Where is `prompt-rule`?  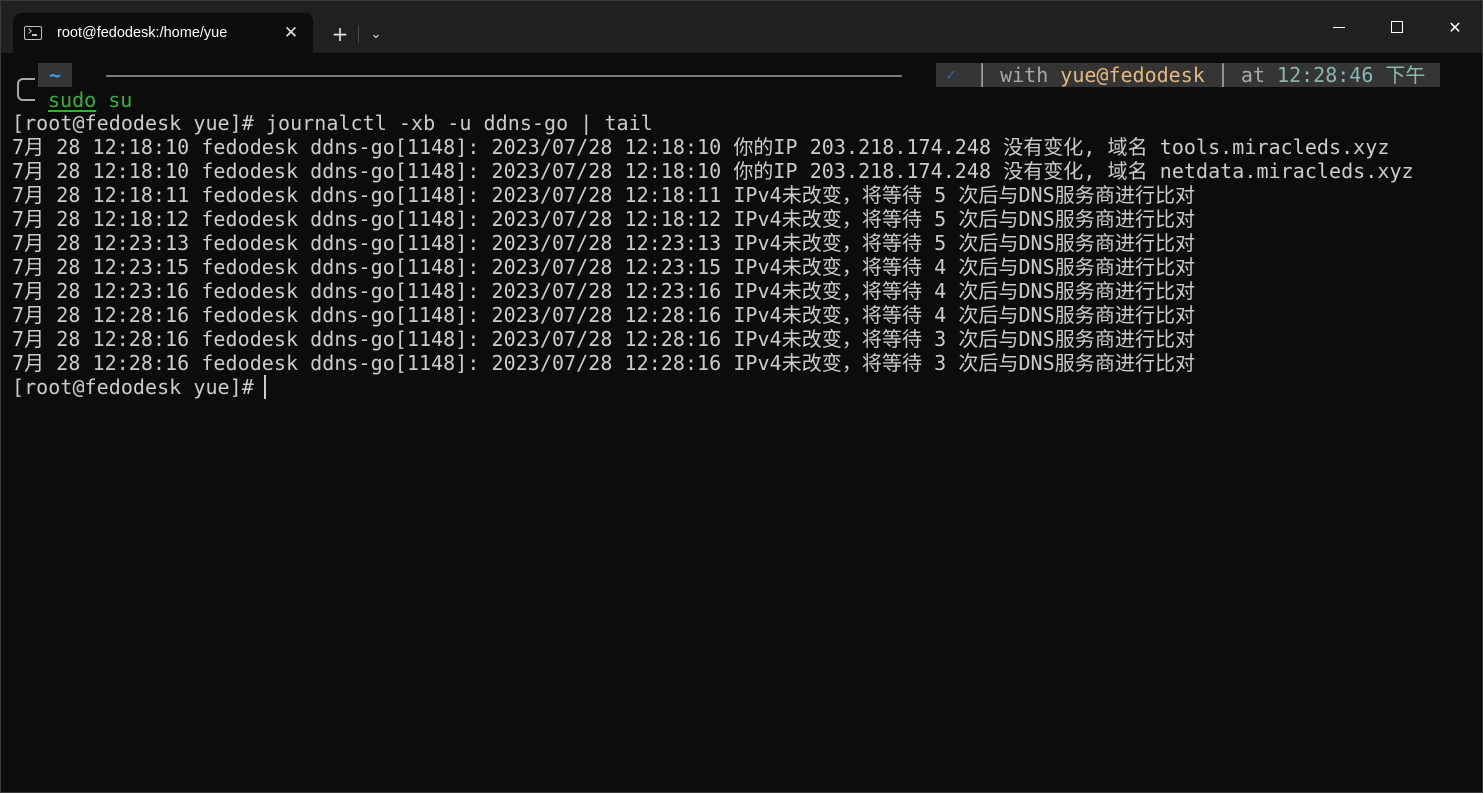 prompt-rule is located at coordinates (504, 76).